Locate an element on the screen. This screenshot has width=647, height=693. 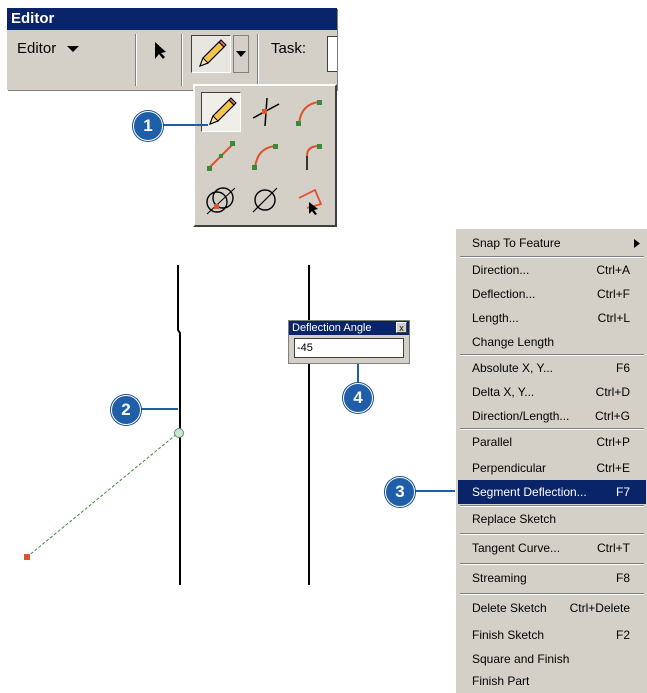
menu-item-label: Square and Finish is located at coordinates (521, 659).